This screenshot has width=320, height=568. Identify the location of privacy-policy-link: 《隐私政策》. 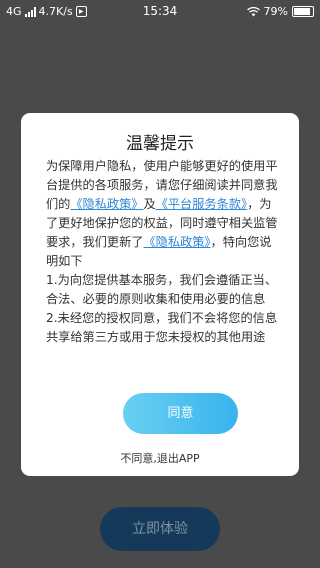
(106, 204).